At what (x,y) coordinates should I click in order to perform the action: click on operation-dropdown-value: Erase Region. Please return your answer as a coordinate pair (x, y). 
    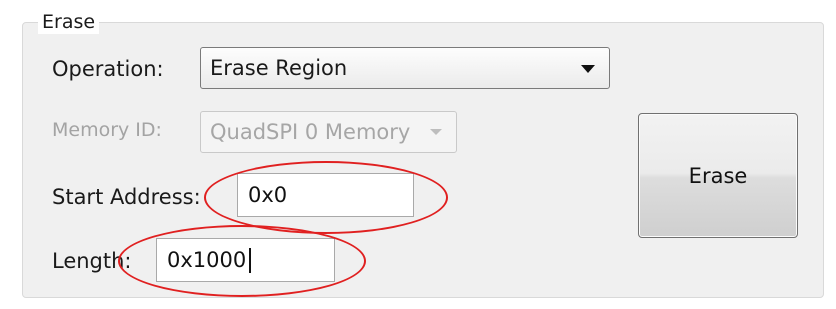
    Looking at the image, I should click on (279, 68).